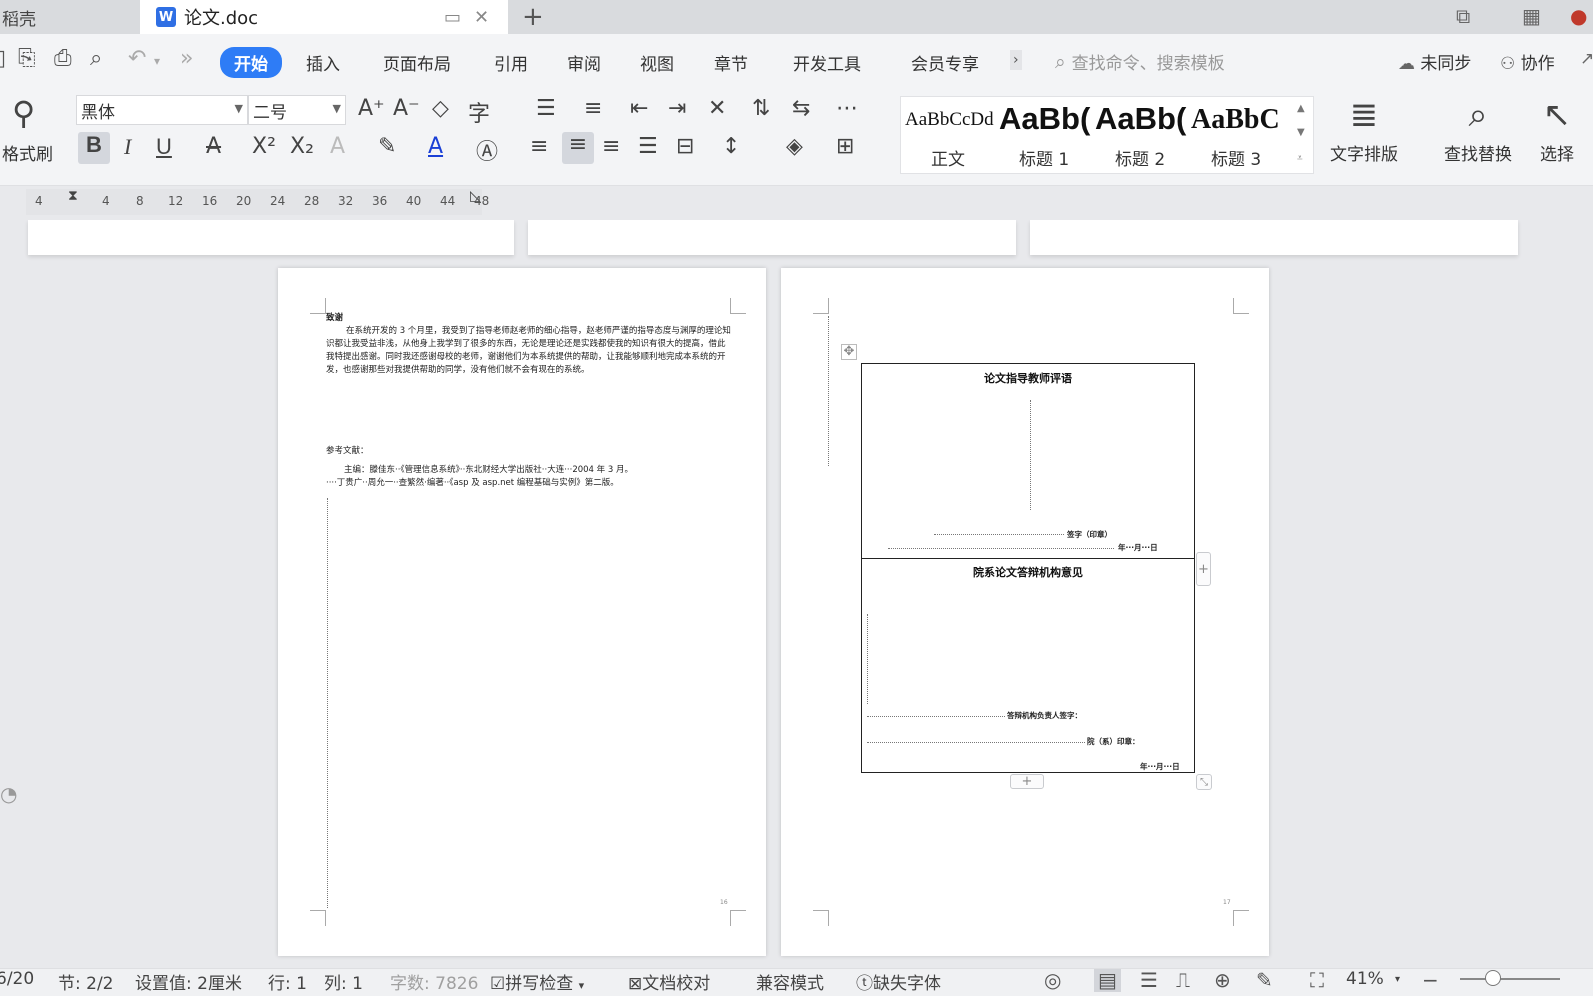  Describe the element at coordinates (406, 108) in the screenshot. I see `decrease-font-size-icon: A⁻` at that location.